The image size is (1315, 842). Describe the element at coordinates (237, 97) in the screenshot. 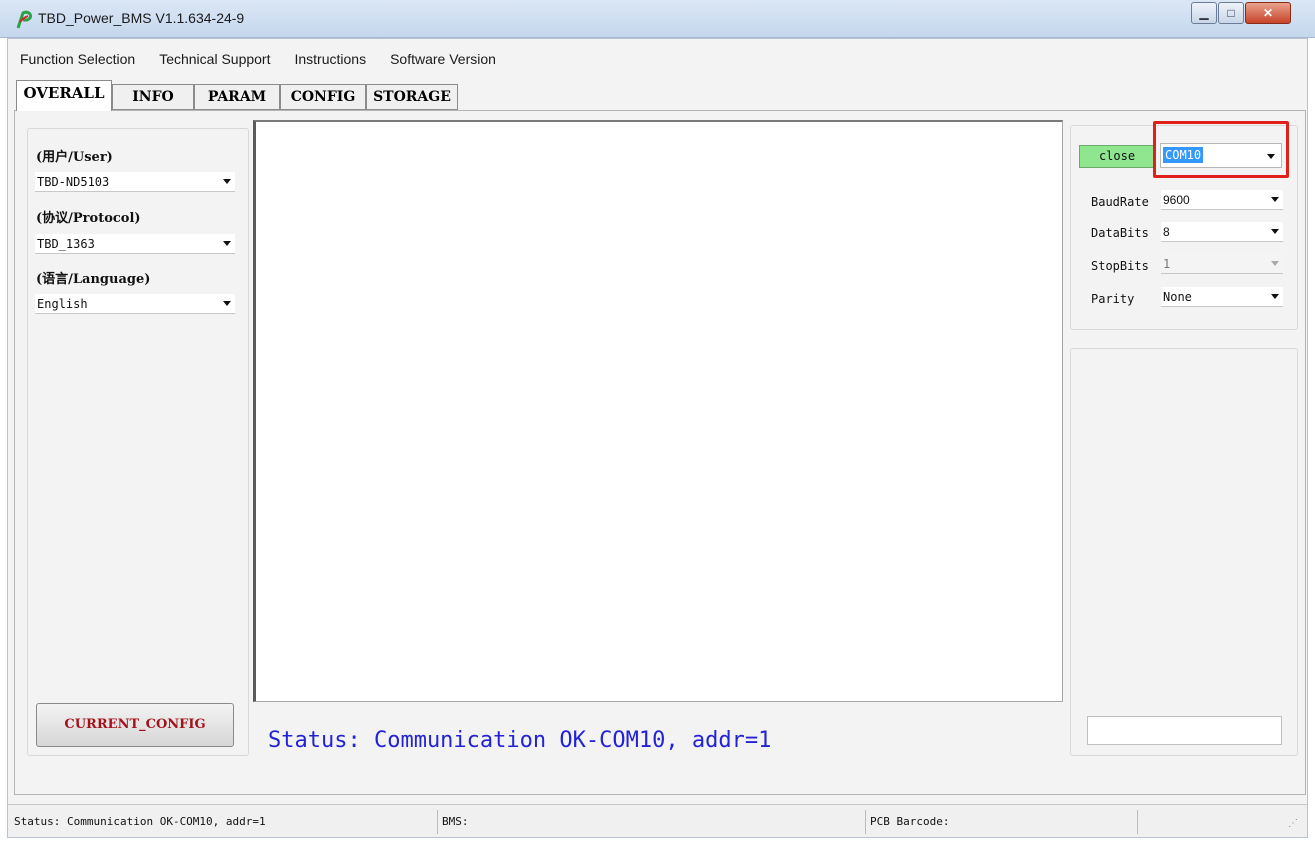

I see `tab-param: PARAM` at that location.